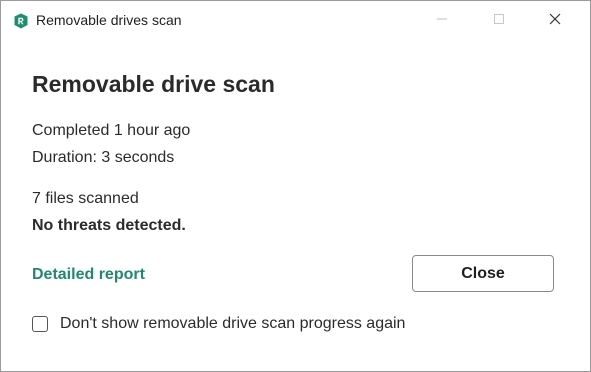  Describe the element at coordinates (109, 20) in the screenshot. I see `window-title: Removable drives scan` at that location.